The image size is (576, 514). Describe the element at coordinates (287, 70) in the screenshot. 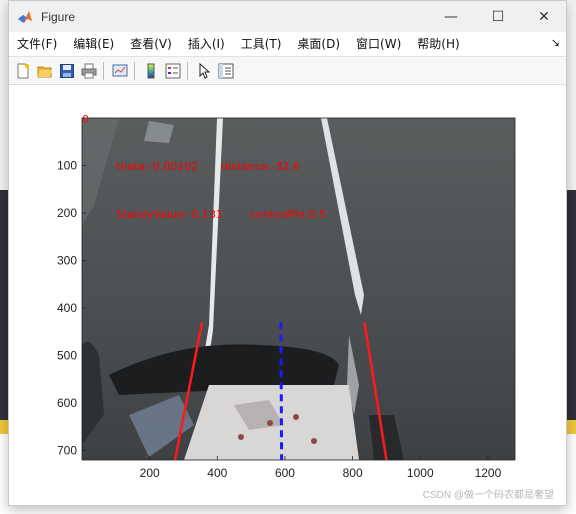

I see `figure-toolbar` at that location.